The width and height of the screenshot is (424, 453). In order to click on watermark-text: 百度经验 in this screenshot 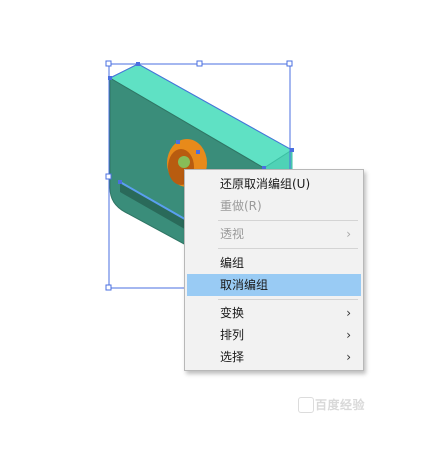, I will do `click(340, 405)`.